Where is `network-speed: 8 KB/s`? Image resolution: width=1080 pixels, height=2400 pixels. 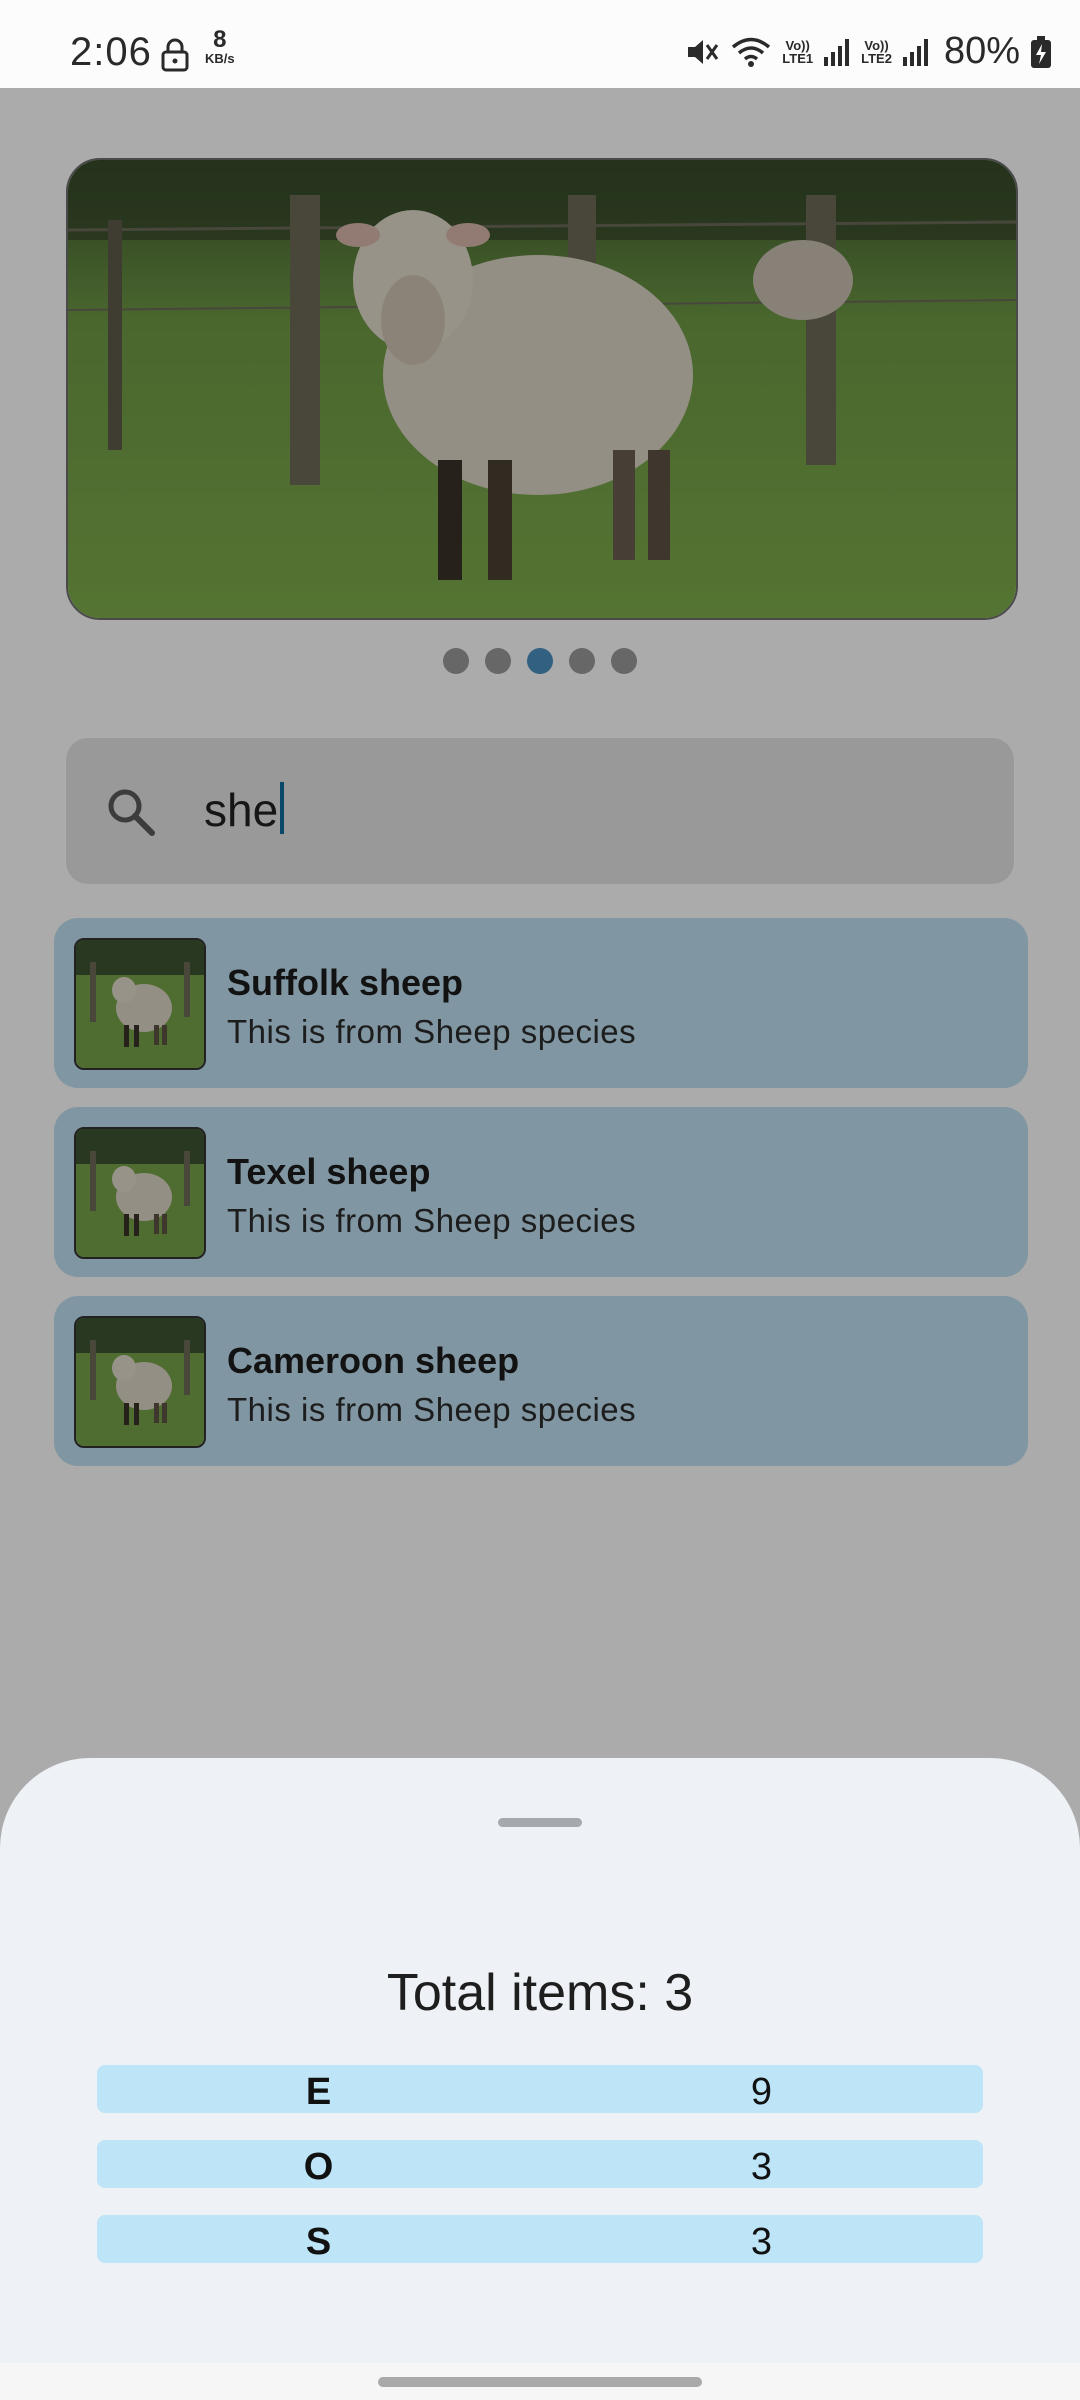
network-speed: 8 KB/s is located at coordinates (220, 46).